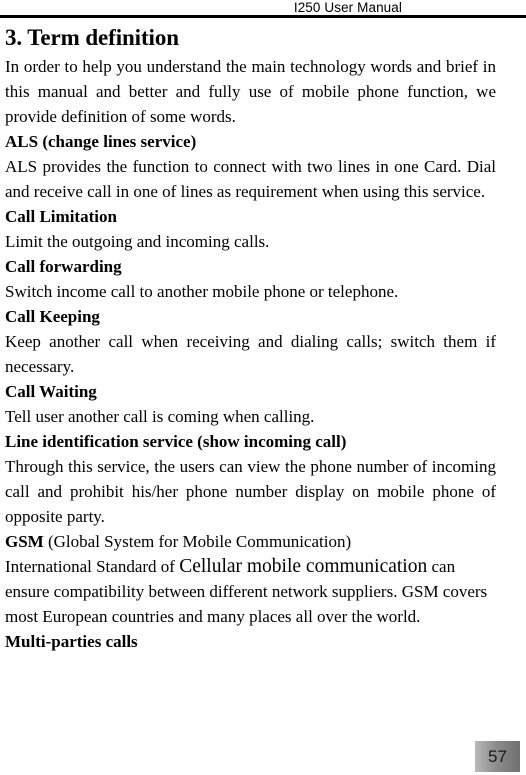 This screenshot has height=775, width=526. I want to click on gsm-definition-emphasis: Cellular mobile communication, so click(303, 566).